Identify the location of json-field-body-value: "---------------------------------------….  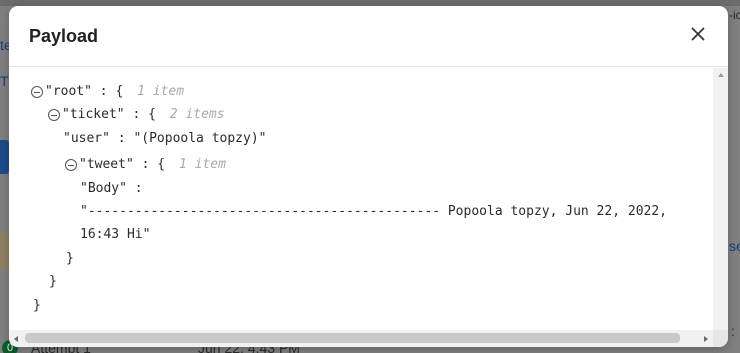
(373, 211).